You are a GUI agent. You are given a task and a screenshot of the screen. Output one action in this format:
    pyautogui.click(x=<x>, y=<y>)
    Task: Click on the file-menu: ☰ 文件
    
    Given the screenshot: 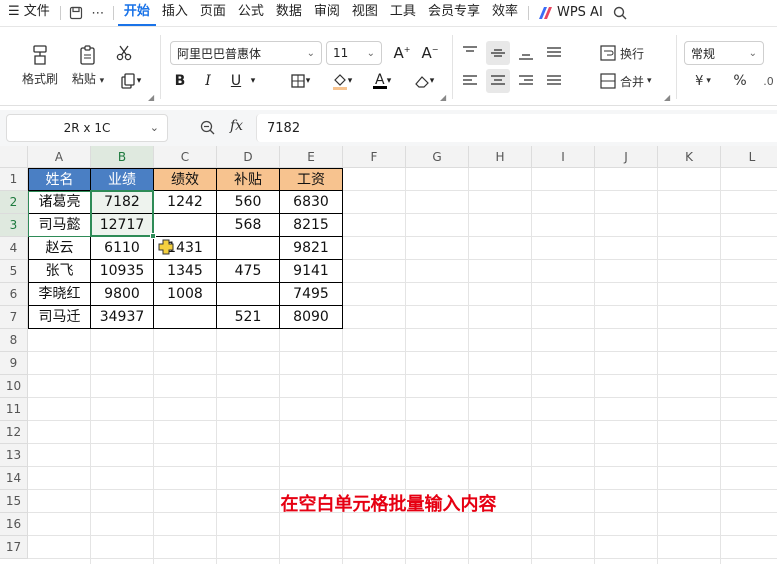 What is the action you would take?
    pyautogui.click(x=28, y=13)
    